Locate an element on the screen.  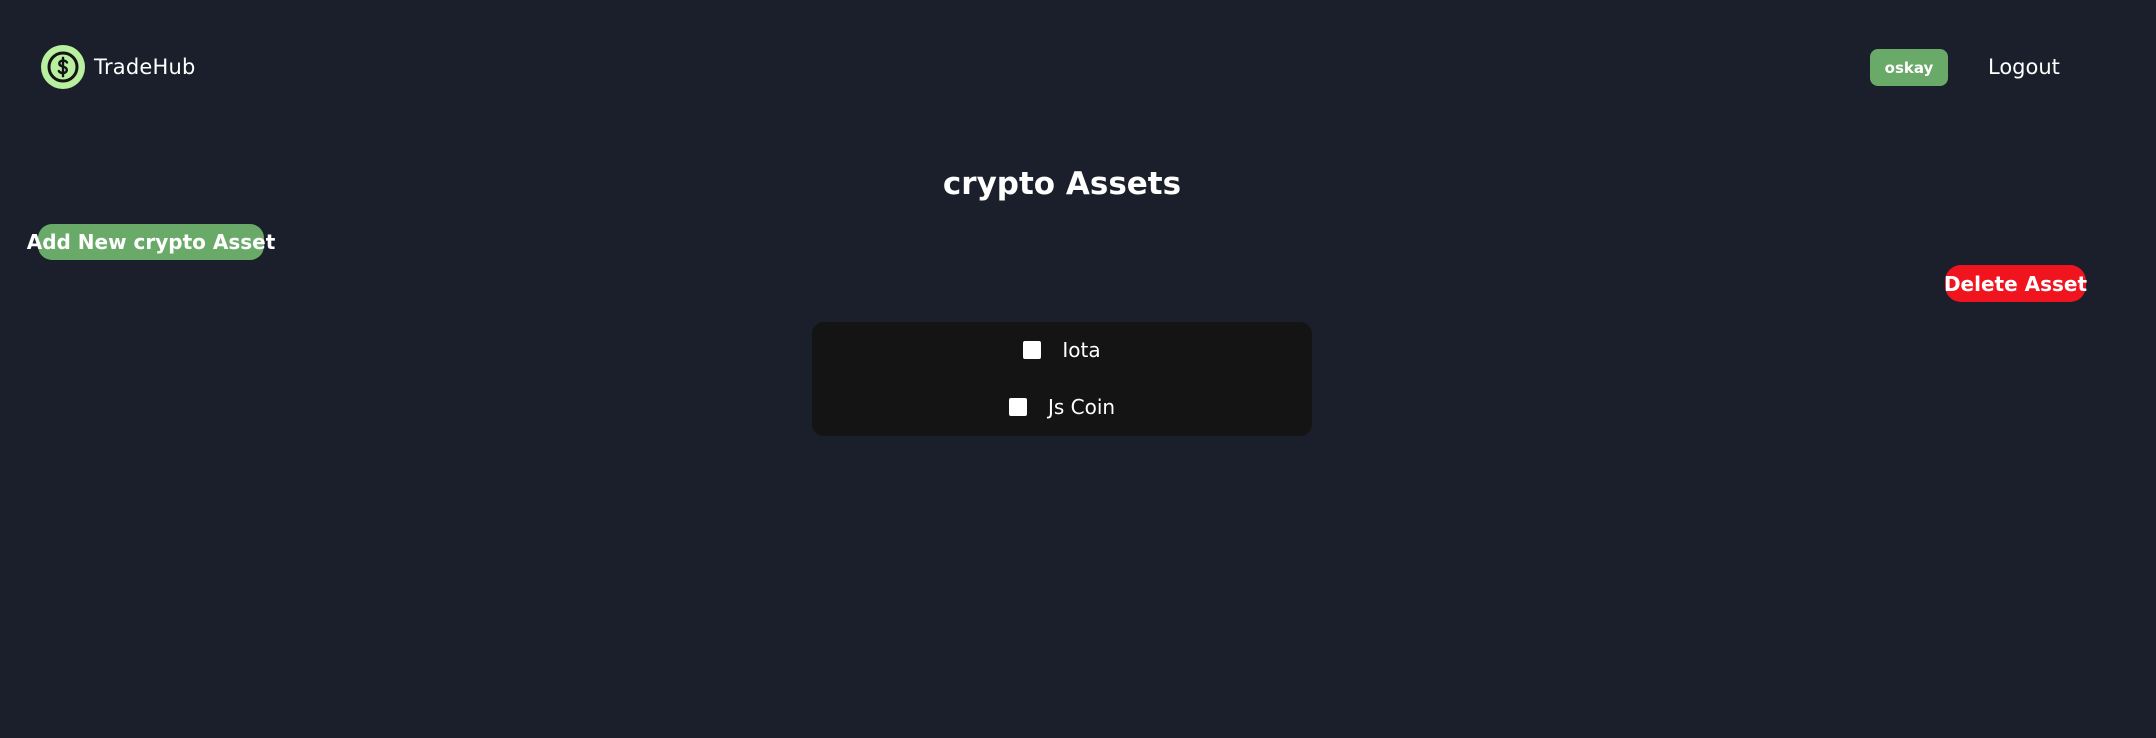
add-asset-button: Add New crypto Asset is located at coordinates (151, 242).